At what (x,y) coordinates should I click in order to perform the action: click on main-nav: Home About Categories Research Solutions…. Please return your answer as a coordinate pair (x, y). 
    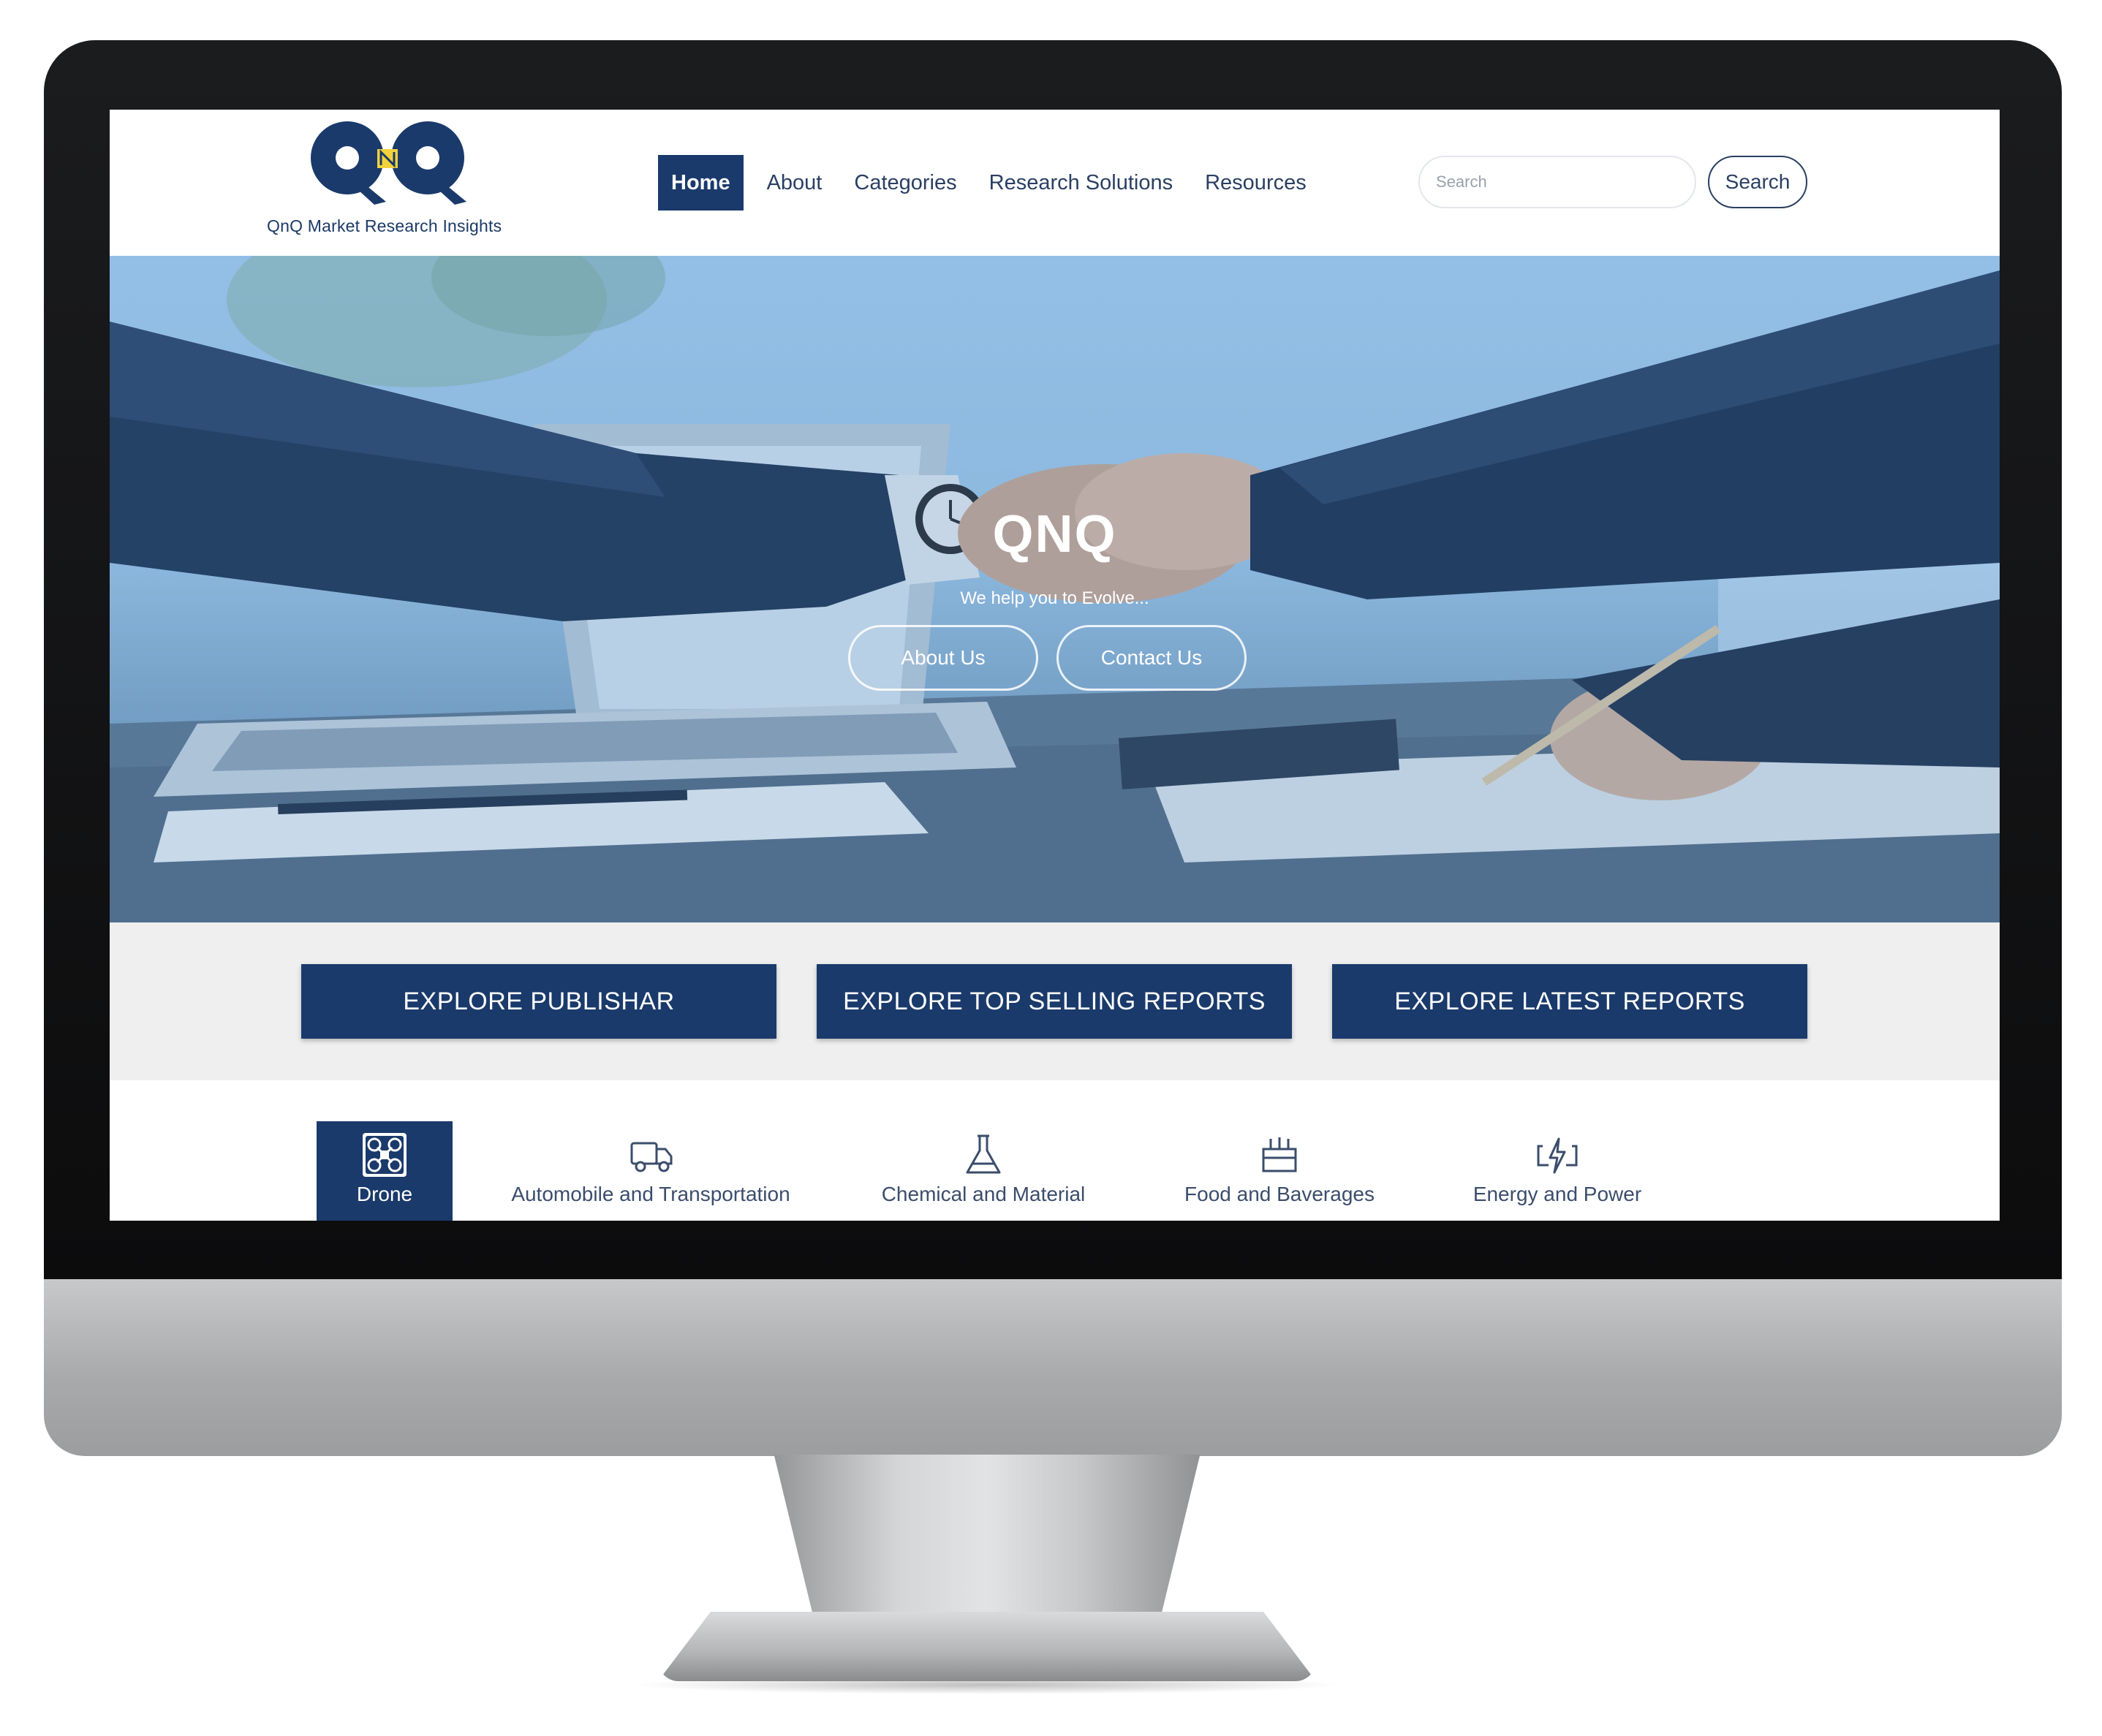
    Looking at the image, I should click on (990, 183).